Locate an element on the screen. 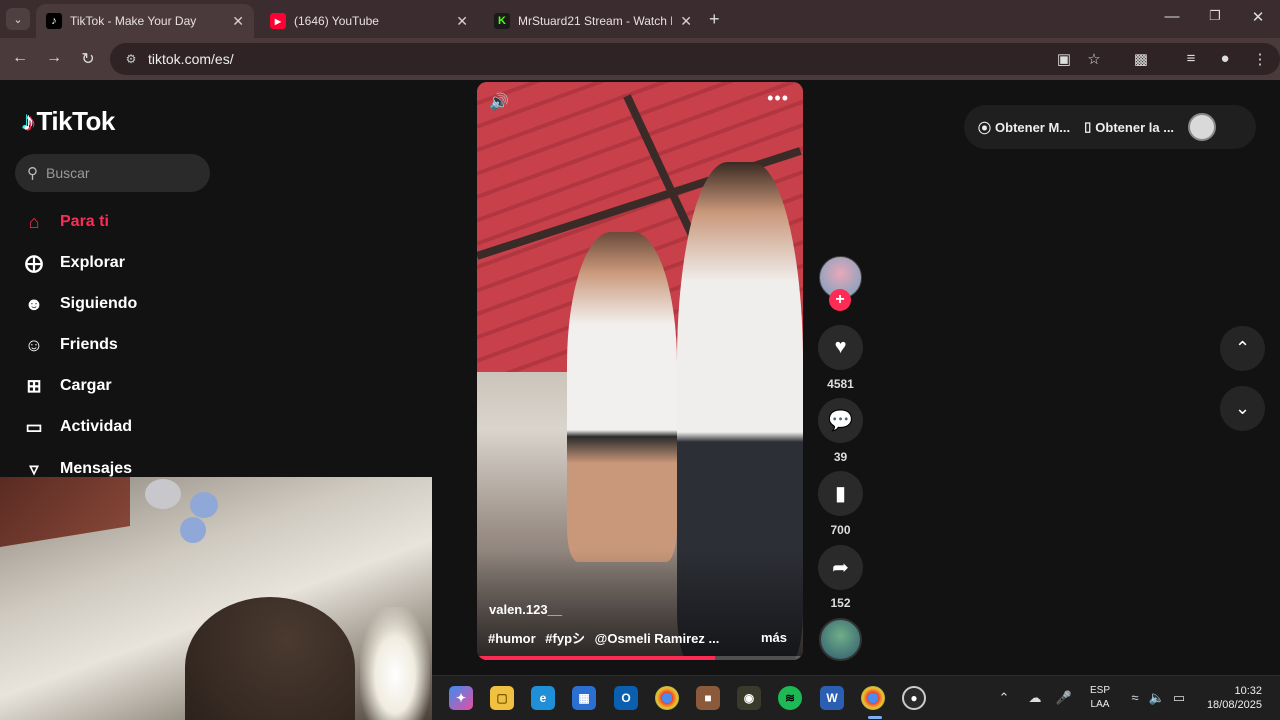 The image size is (1280, 720). clock-time: 10:32 is located at coordinates (1248, 691).